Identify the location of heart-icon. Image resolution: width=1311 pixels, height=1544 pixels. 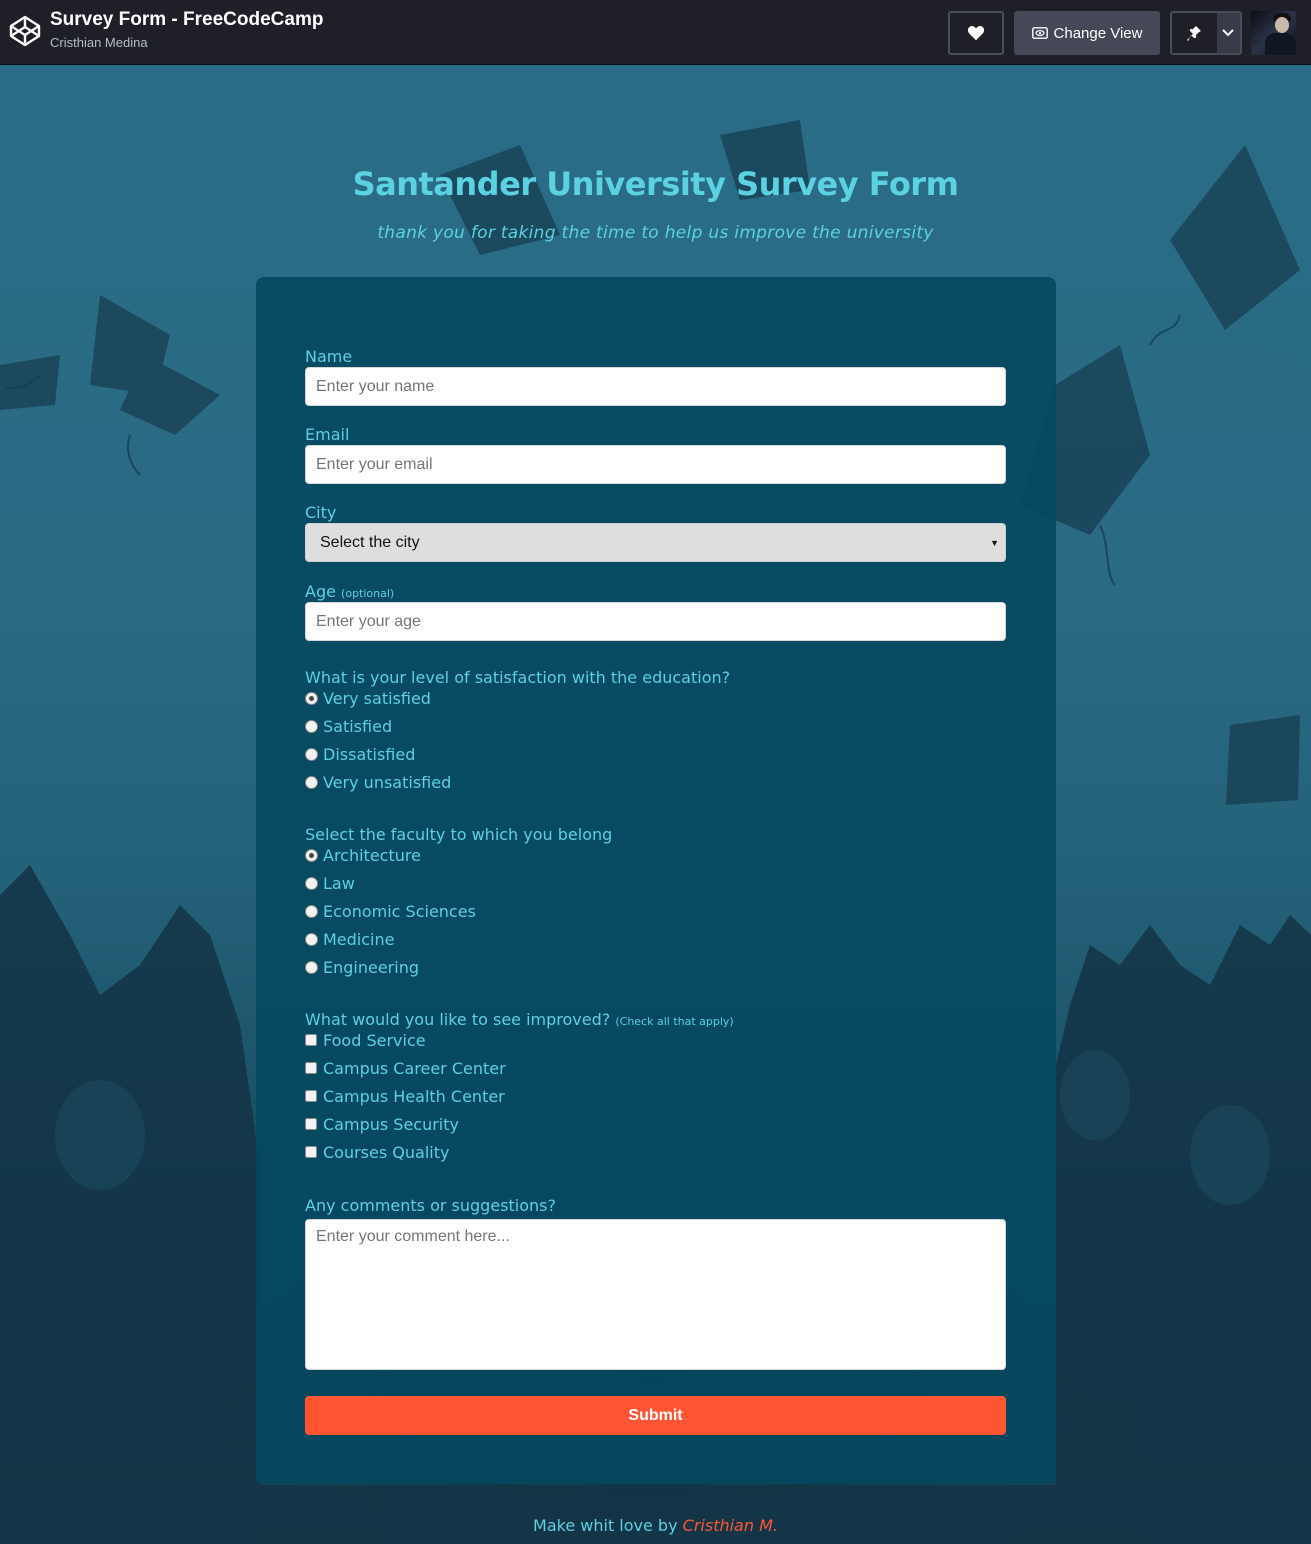
(976, 33).